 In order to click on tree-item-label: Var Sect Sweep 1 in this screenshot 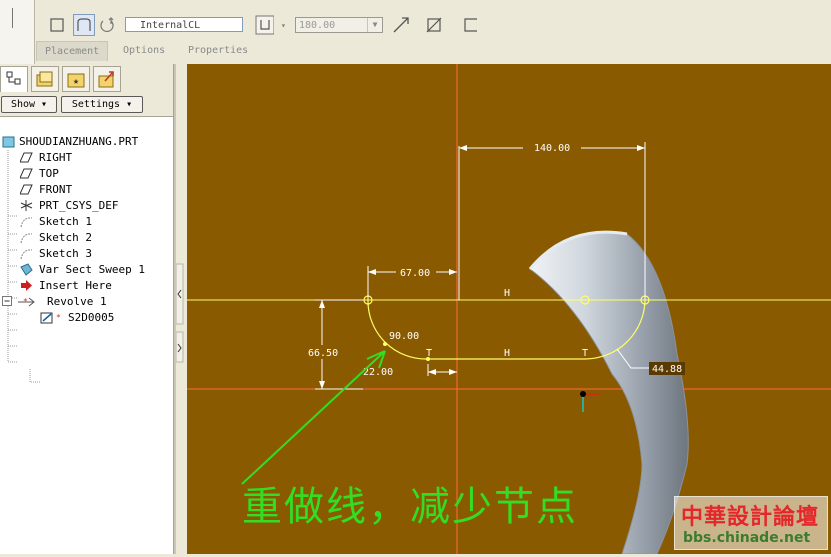, I will do `click(92, 269)`.